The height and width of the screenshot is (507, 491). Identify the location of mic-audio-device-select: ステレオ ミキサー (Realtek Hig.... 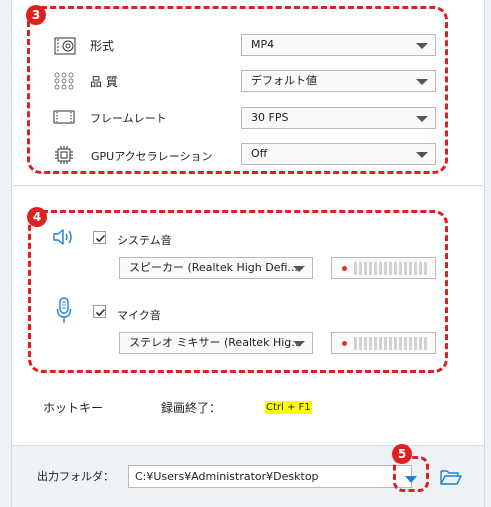
(216, 343).